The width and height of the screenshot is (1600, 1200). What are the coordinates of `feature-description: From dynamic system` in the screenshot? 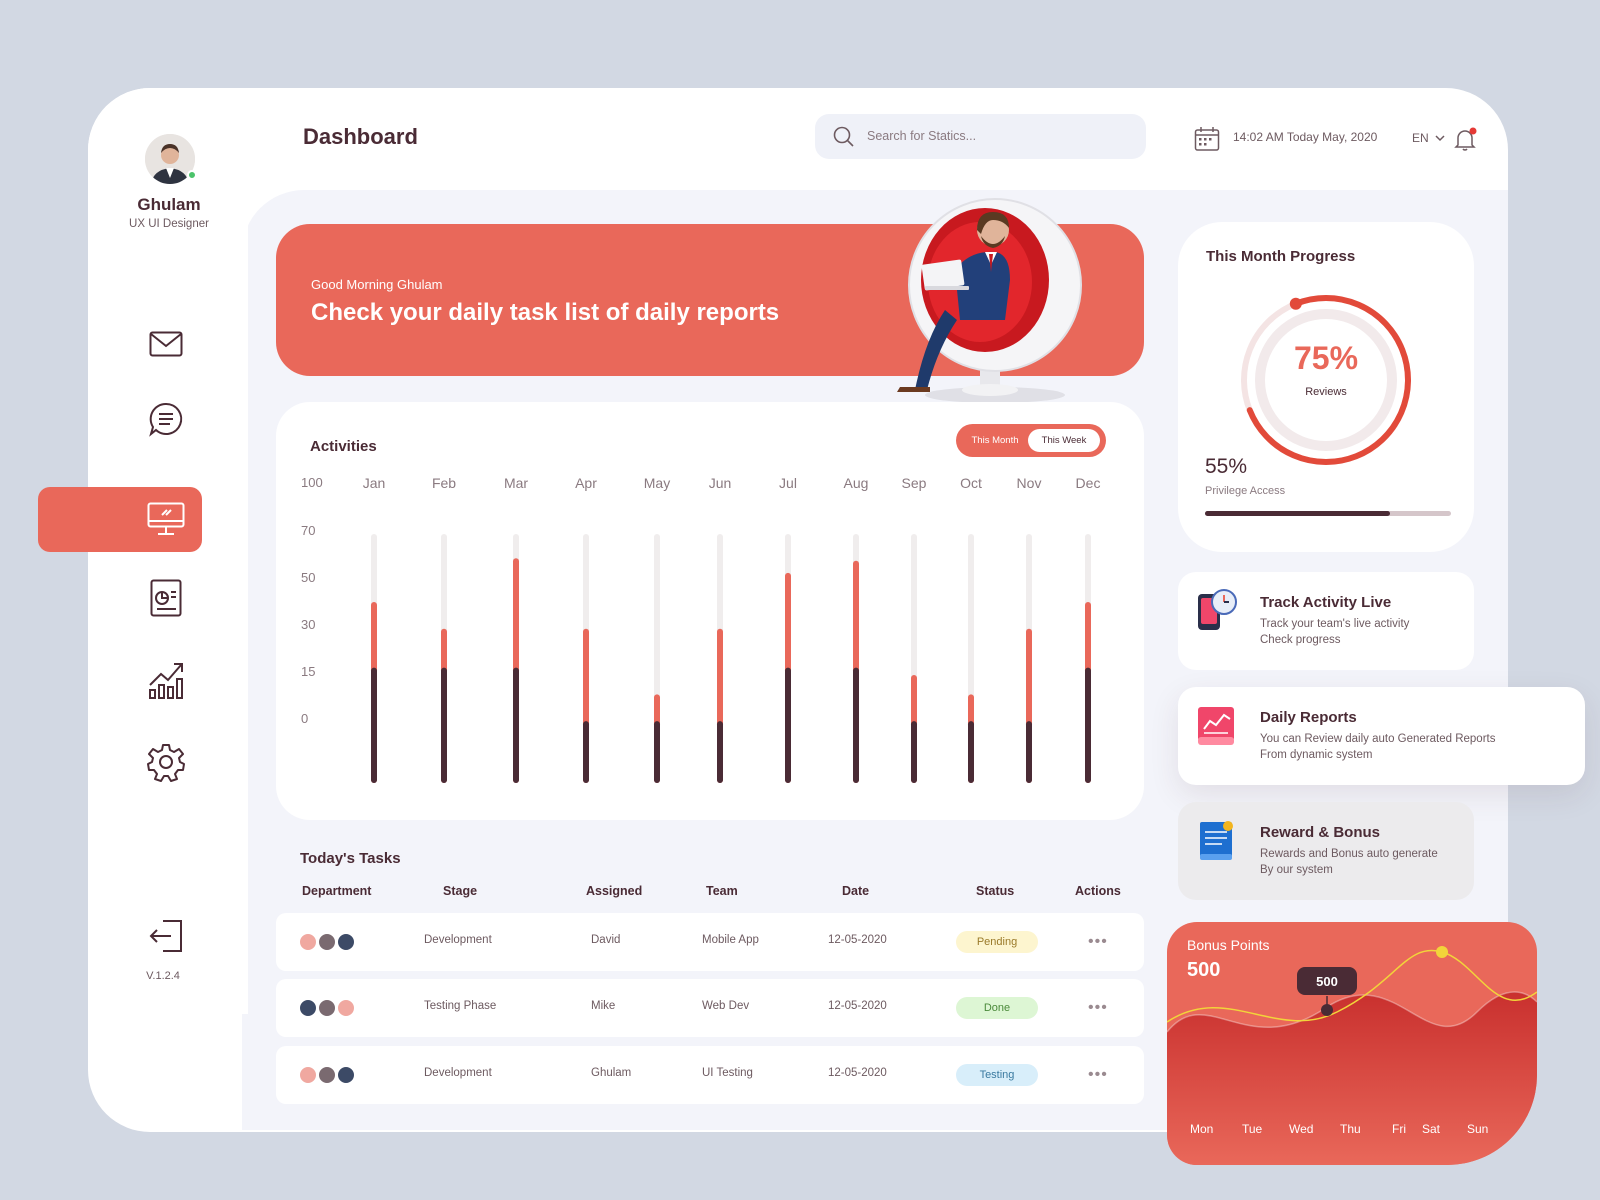 It's located at (1316, 755).